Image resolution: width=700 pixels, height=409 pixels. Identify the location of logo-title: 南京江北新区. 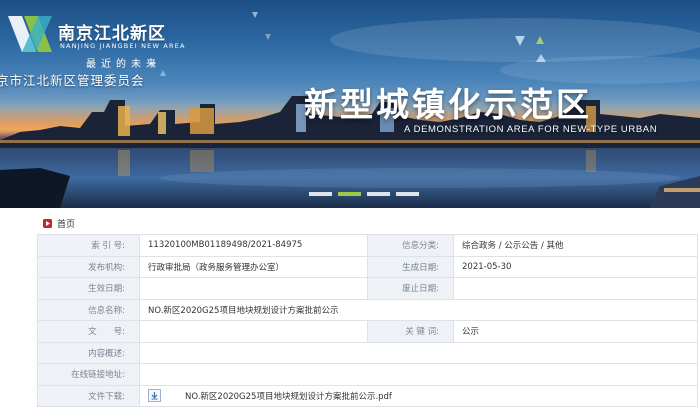
(112, 34).